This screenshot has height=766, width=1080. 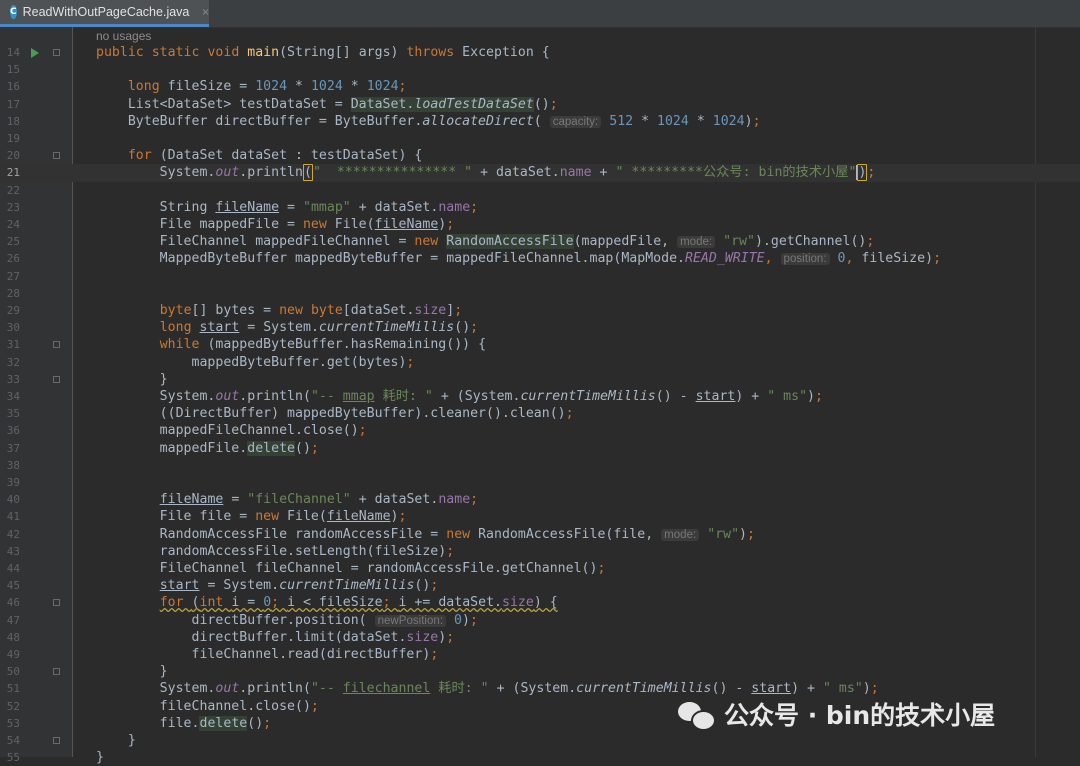 I want to click on code-line: 38, so click(x=540, y=465).